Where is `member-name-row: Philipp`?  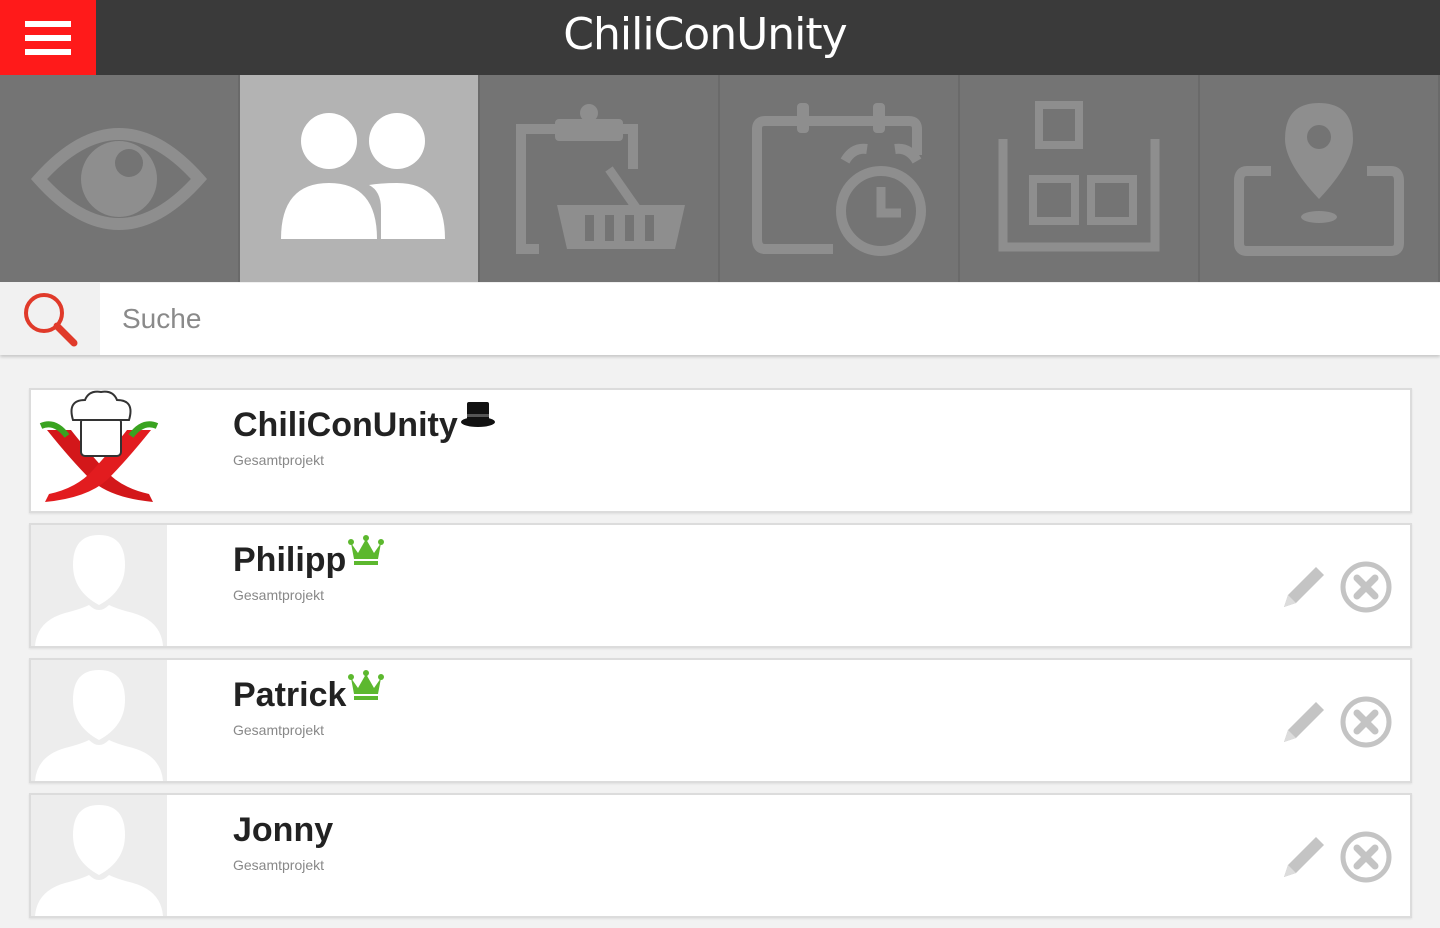
member-name-row: Philipp is located at coordinates (309, 557).